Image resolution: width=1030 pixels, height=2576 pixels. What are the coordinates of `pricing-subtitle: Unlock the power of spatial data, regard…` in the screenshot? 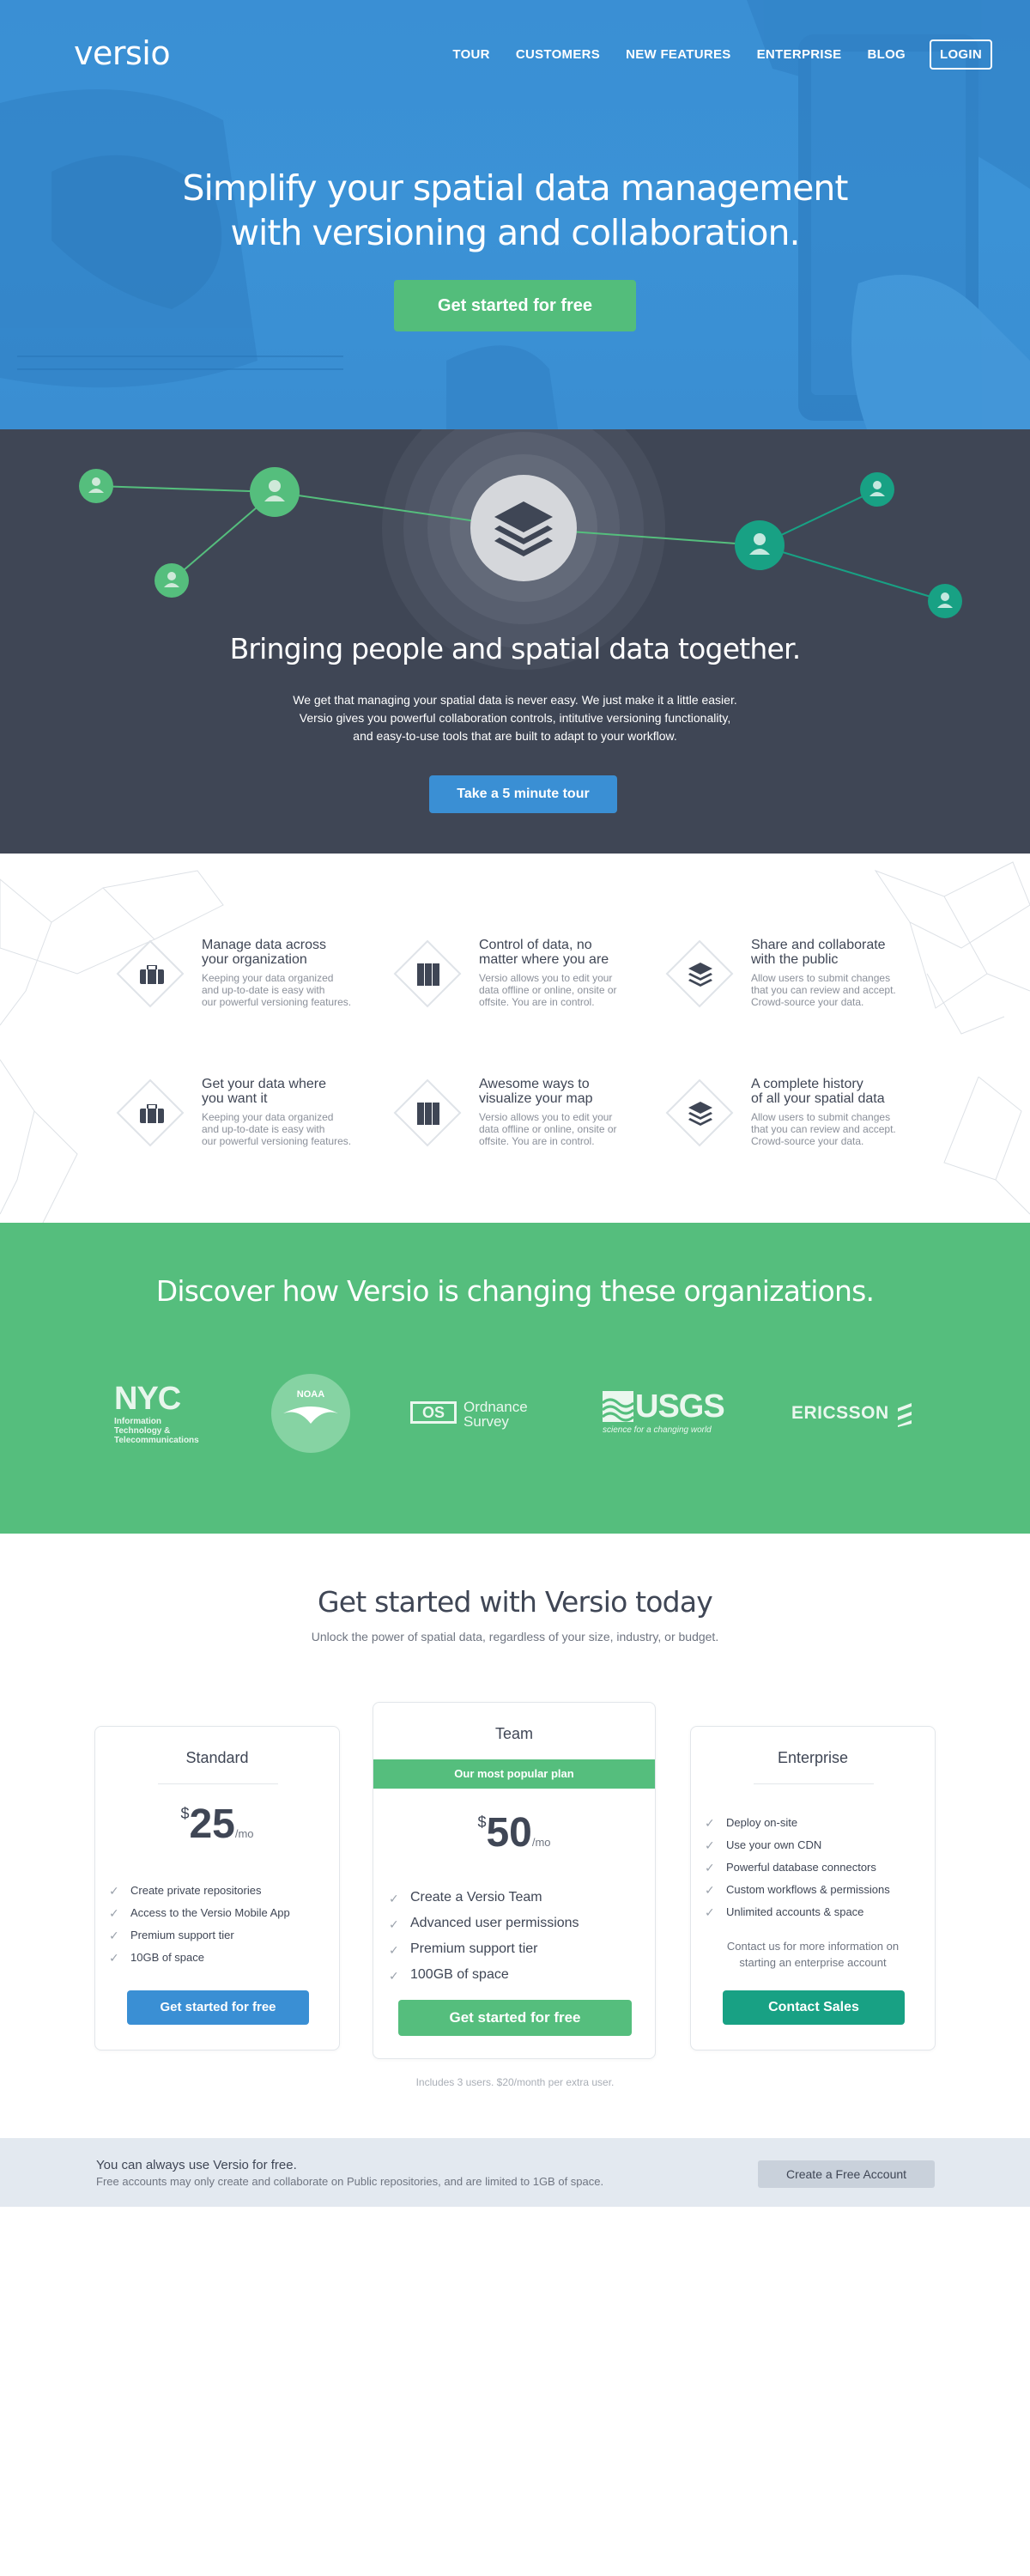 It's located at (515, 1636).